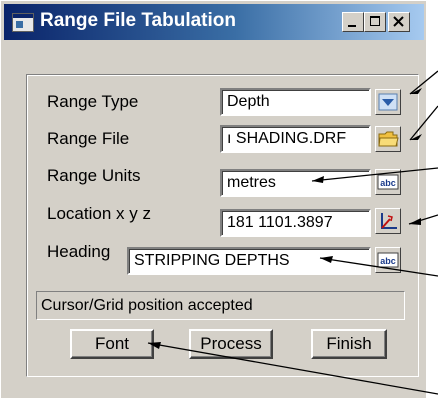 The width and height of the screenshot is (438, 398). What do you see at coordinates (374, 174) in the screenshot?
I see `callout-arrow-range-units` at bounding box center [374, 174].